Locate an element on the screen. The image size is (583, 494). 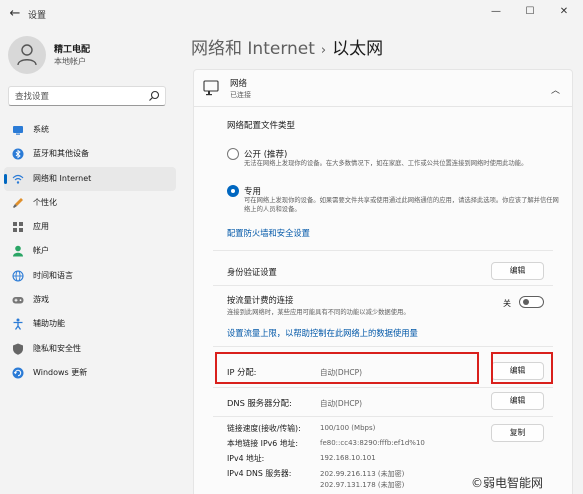
person-icon is located at coordinates (27, 55).